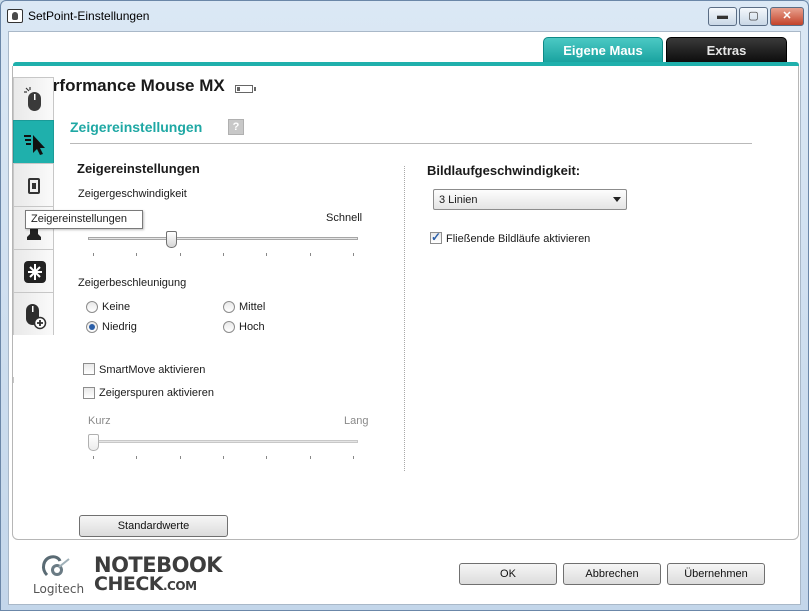 The image size is (809, 611). I want to click on help-icon: ?, so click(236, 127).